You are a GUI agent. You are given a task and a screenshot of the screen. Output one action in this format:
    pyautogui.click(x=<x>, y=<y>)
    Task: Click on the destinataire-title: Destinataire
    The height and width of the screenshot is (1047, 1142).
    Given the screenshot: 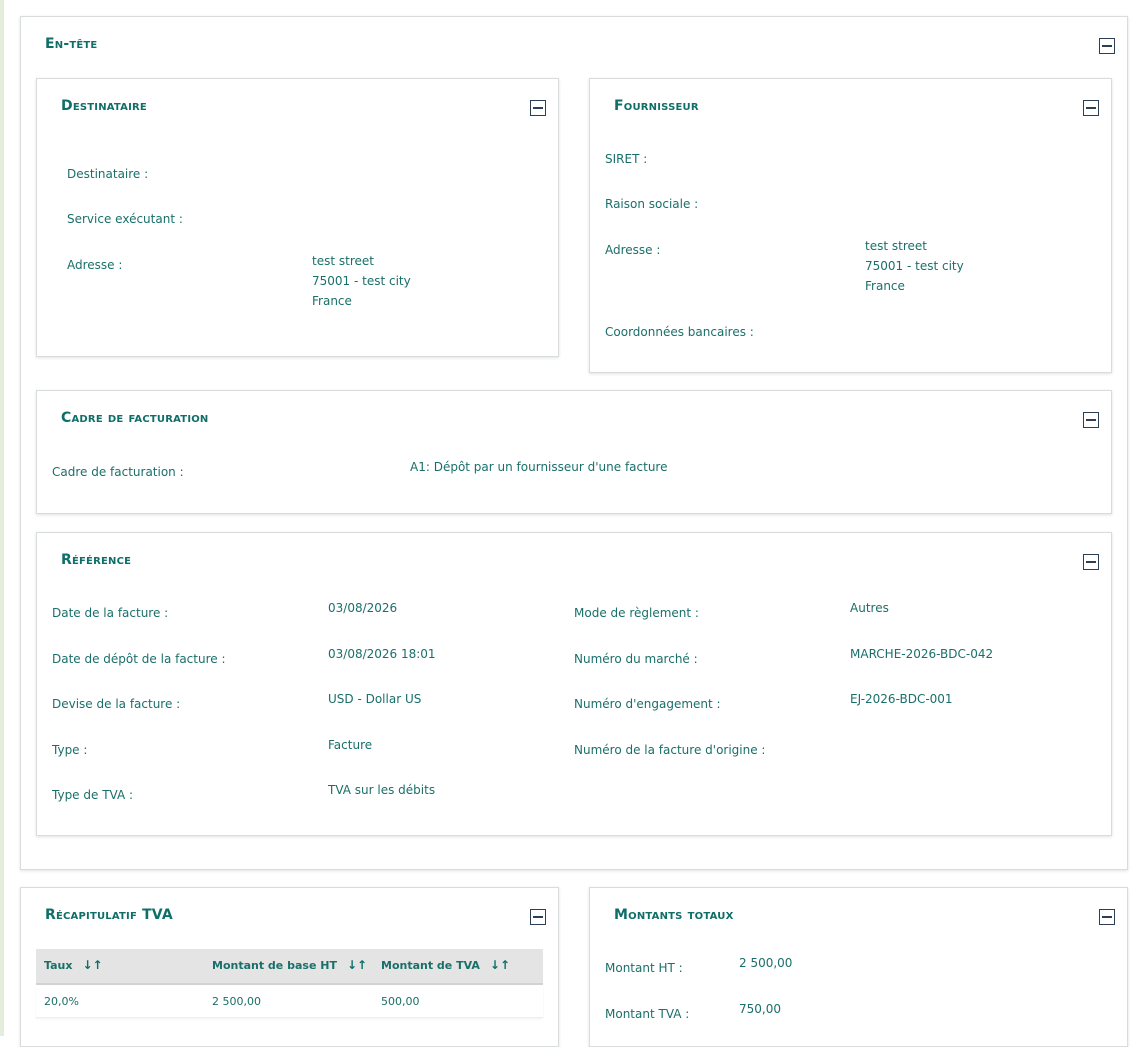 What is the action you would take?
    pyautogui.click(x=104, y=106)
    